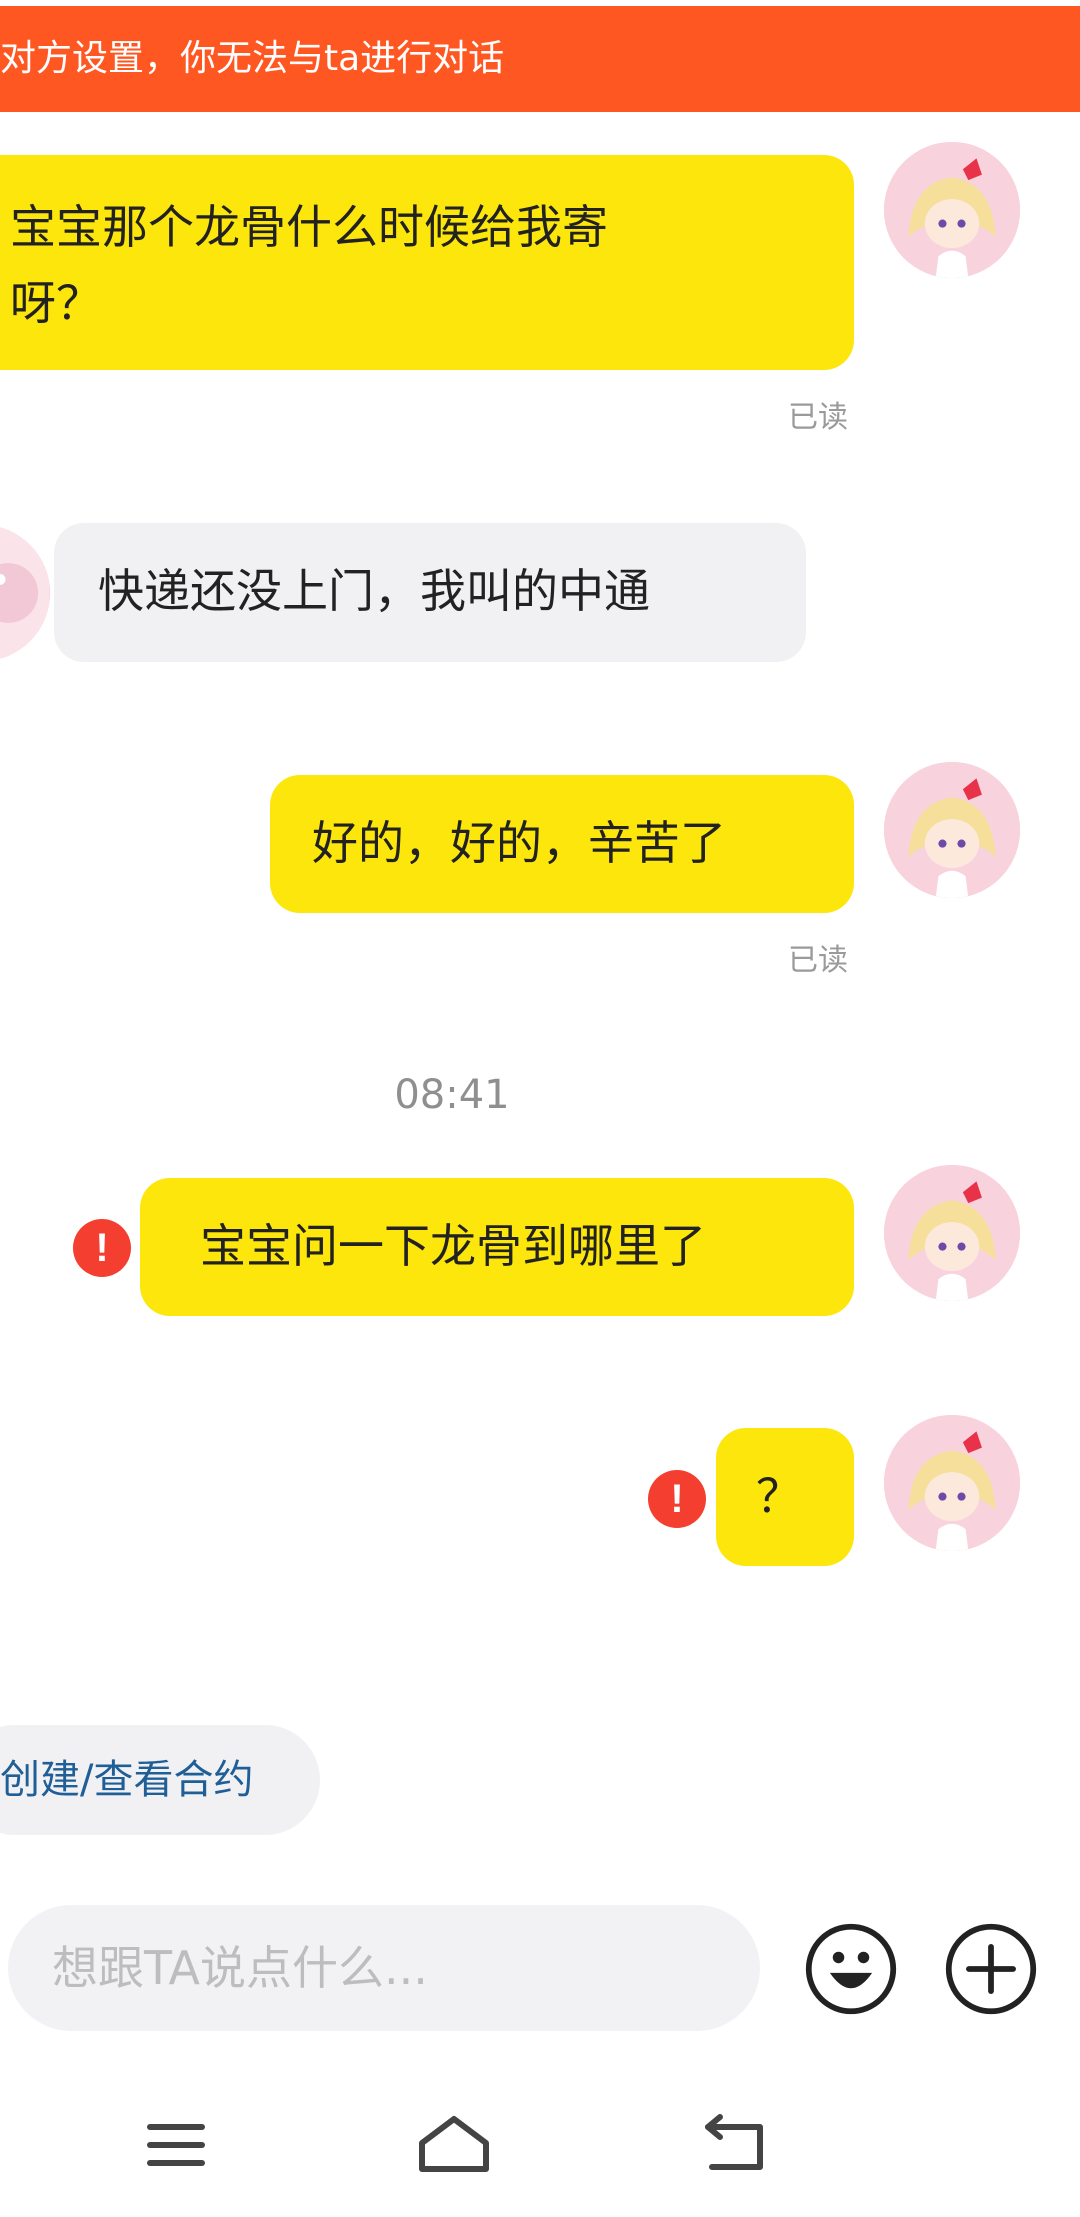  I want to click on emoji-button, so click(851, 1969).